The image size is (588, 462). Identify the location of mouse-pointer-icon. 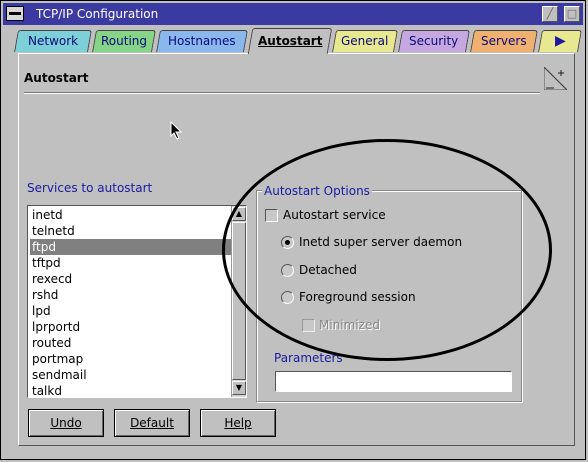
(176, 130).